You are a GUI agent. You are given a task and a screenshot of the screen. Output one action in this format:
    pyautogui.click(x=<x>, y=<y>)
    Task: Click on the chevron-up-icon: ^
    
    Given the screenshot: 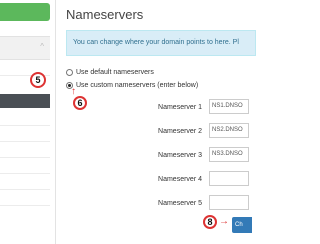 What is the action you would take?
    pyautogui.click(x=42, y=46)
    